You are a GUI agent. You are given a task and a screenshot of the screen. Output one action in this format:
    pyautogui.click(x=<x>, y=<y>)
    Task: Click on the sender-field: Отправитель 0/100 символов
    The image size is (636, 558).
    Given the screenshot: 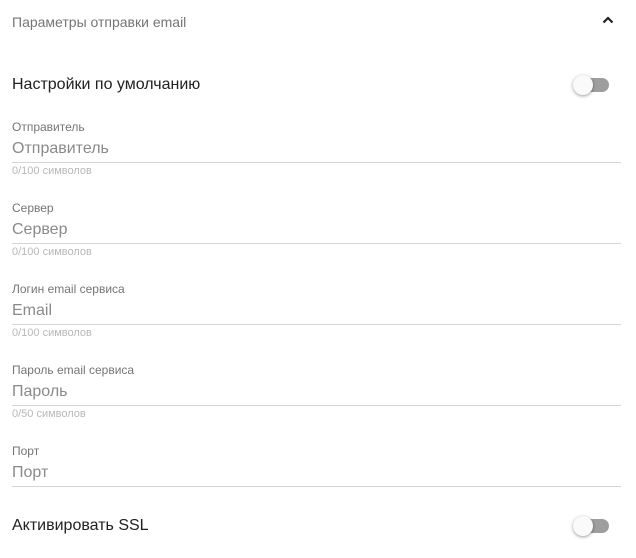 What is the action you would take?
    pyautogui.click(x=316, y=155)
    